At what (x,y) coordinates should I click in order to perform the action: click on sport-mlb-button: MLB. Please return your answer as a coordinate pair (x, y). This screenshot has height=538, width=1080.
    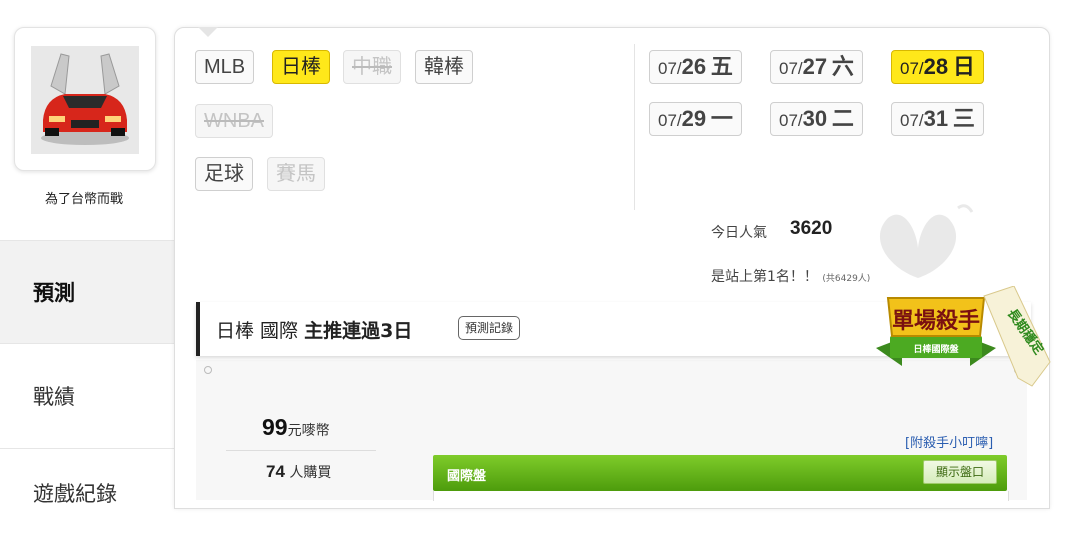
    Looking at the image, I should click on (225, 67).